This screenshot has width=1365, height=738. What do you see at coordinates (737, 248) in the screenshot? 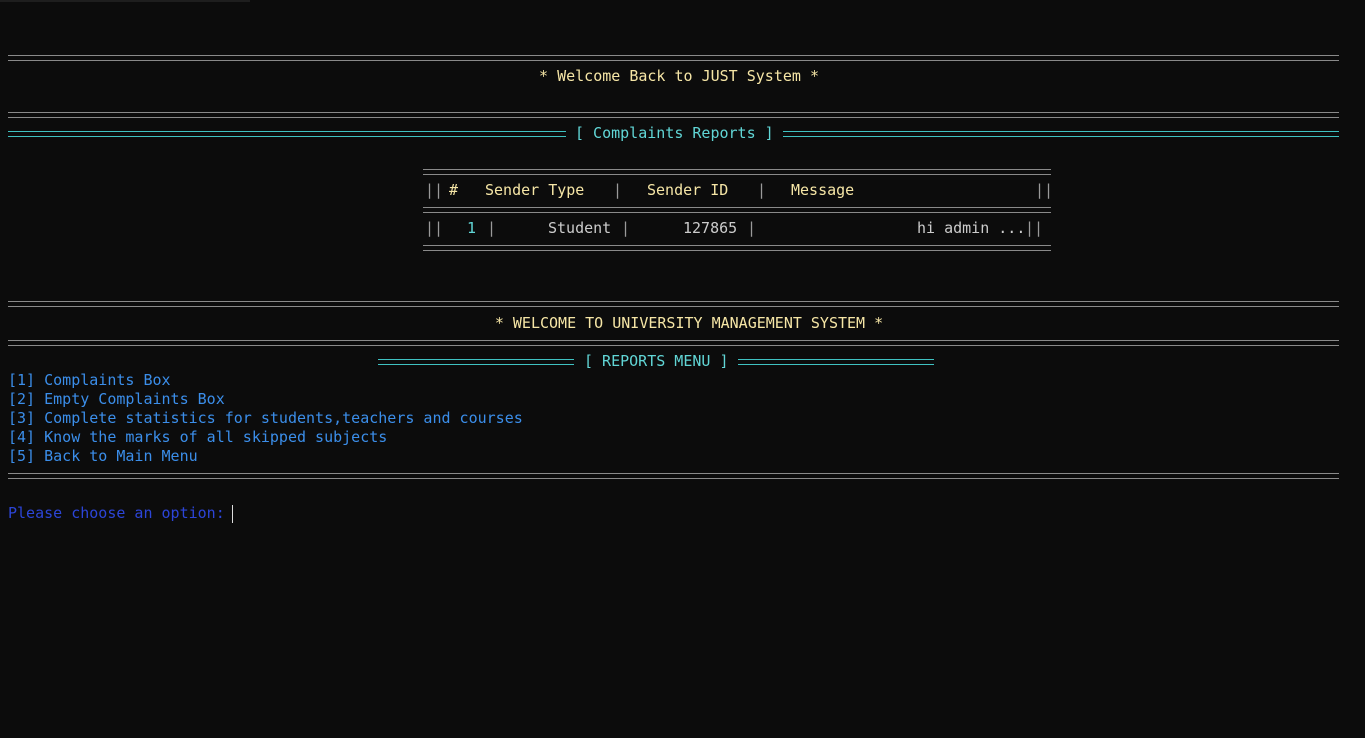
I see `table-bottom-border` at bounding box center [737, 248].